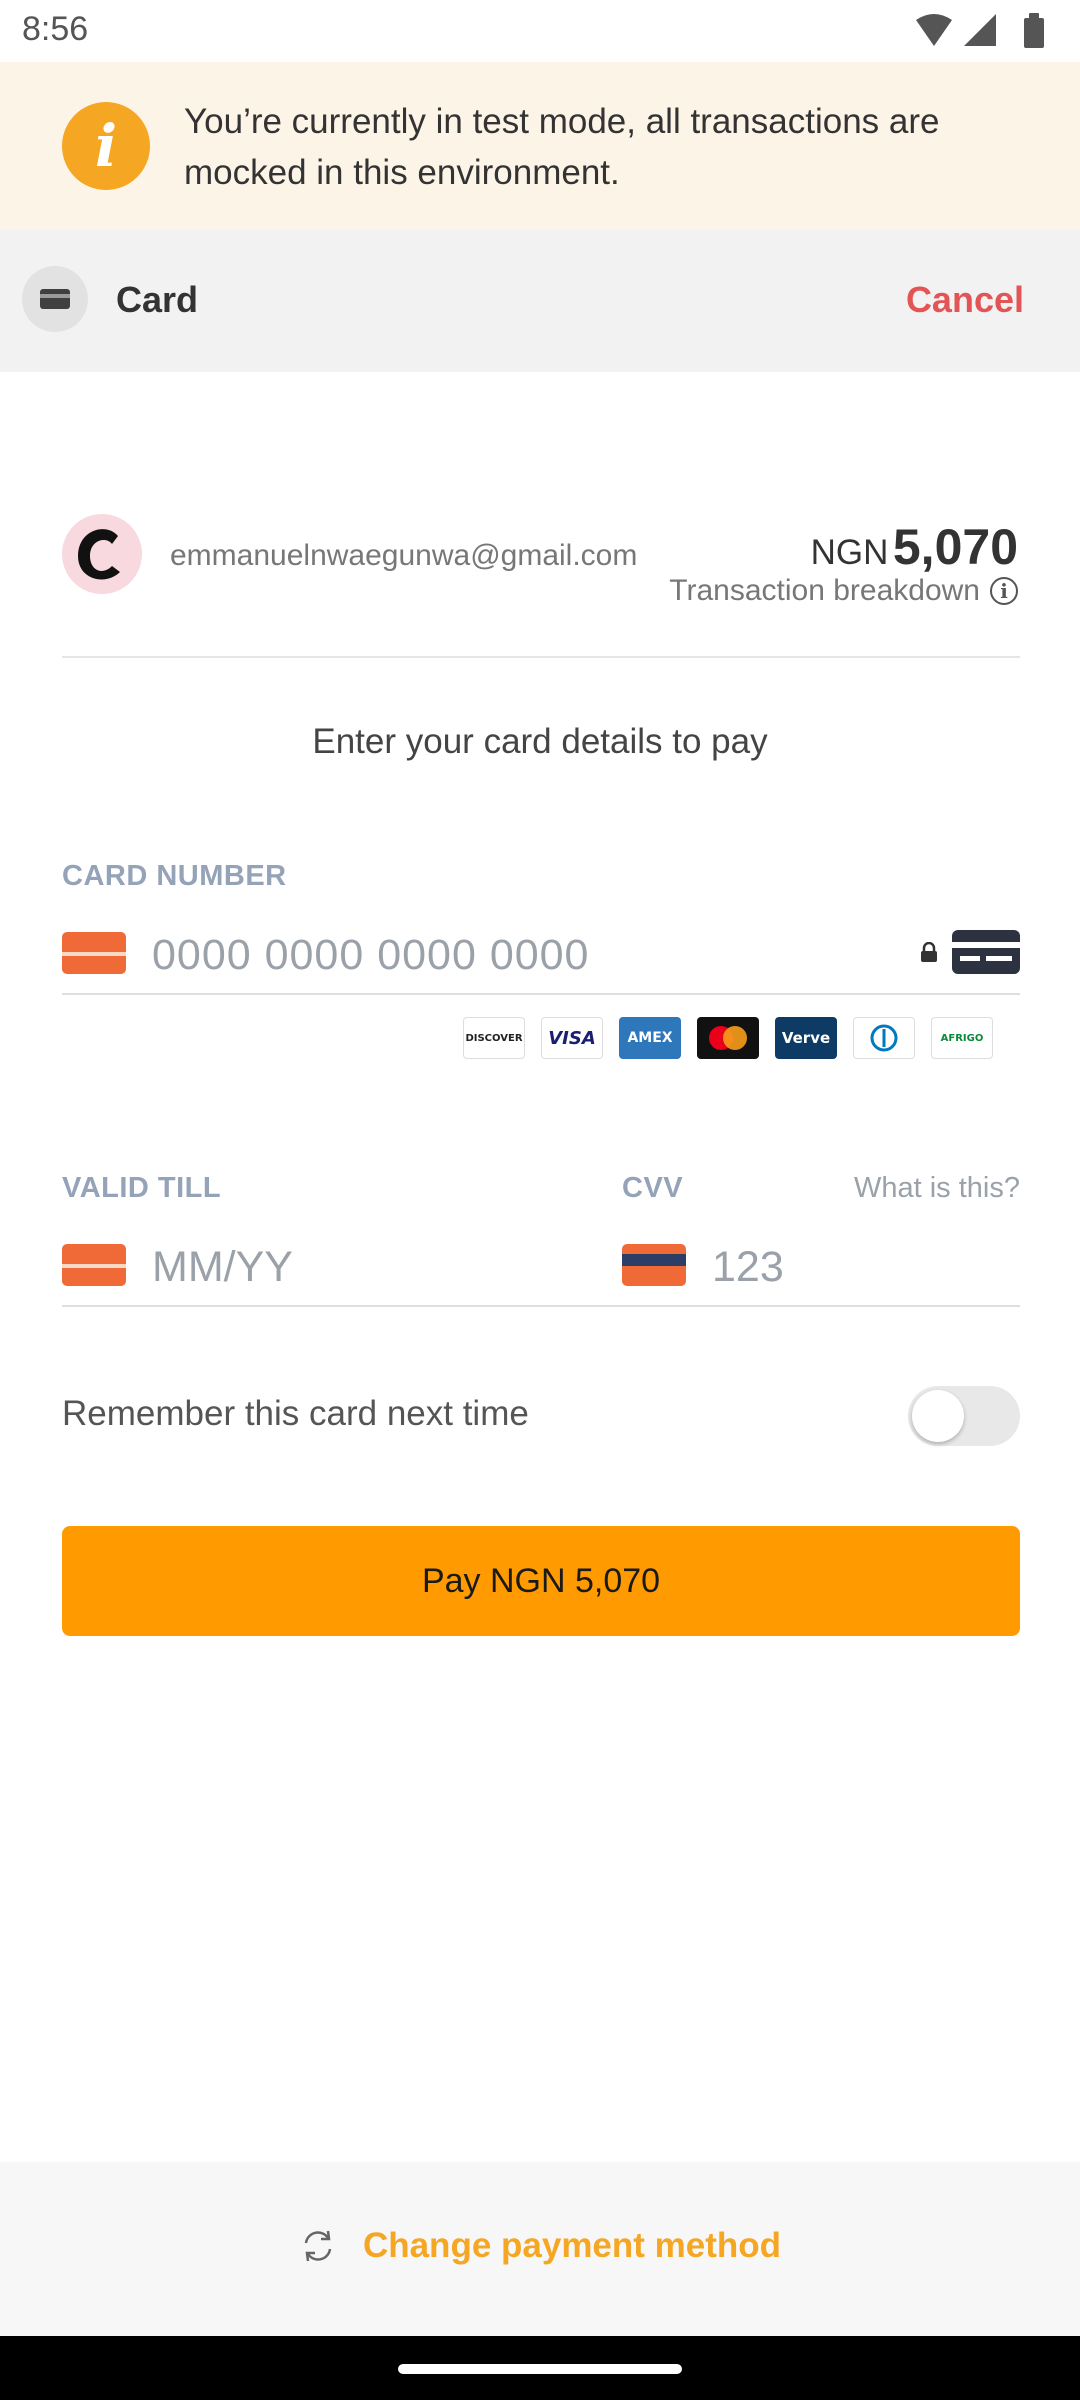 Image resolution: width=1080 pixels, height=2400 pixels. What do you see at coordinates (102, 554) in the screenshot?
I see `merchant-avatar` at bounding box center [102, 554].